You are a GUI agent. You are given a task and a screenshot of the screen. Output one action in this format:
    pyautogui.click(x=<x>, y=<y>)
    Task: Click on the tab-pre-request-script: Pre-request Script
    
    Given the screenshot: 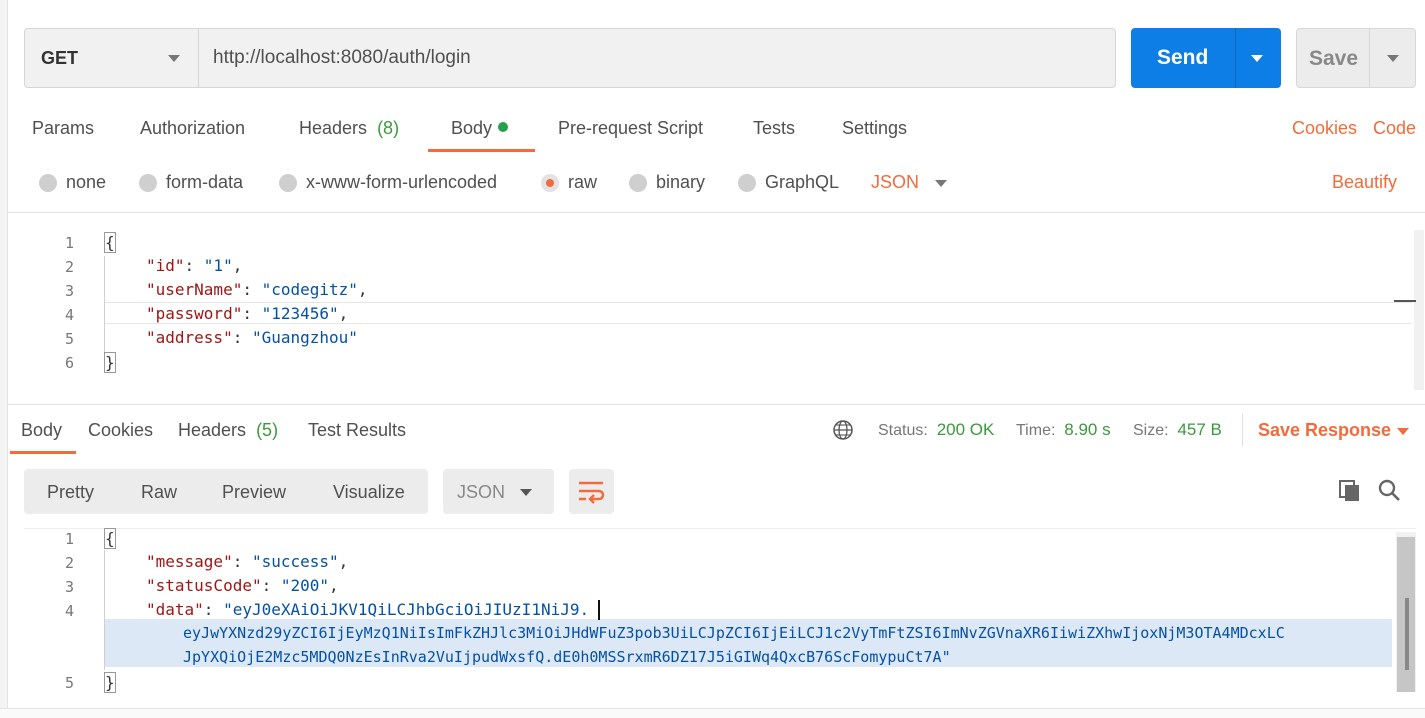 What is the action you would take?
    pyautogui.click(x=630, y=128)
    